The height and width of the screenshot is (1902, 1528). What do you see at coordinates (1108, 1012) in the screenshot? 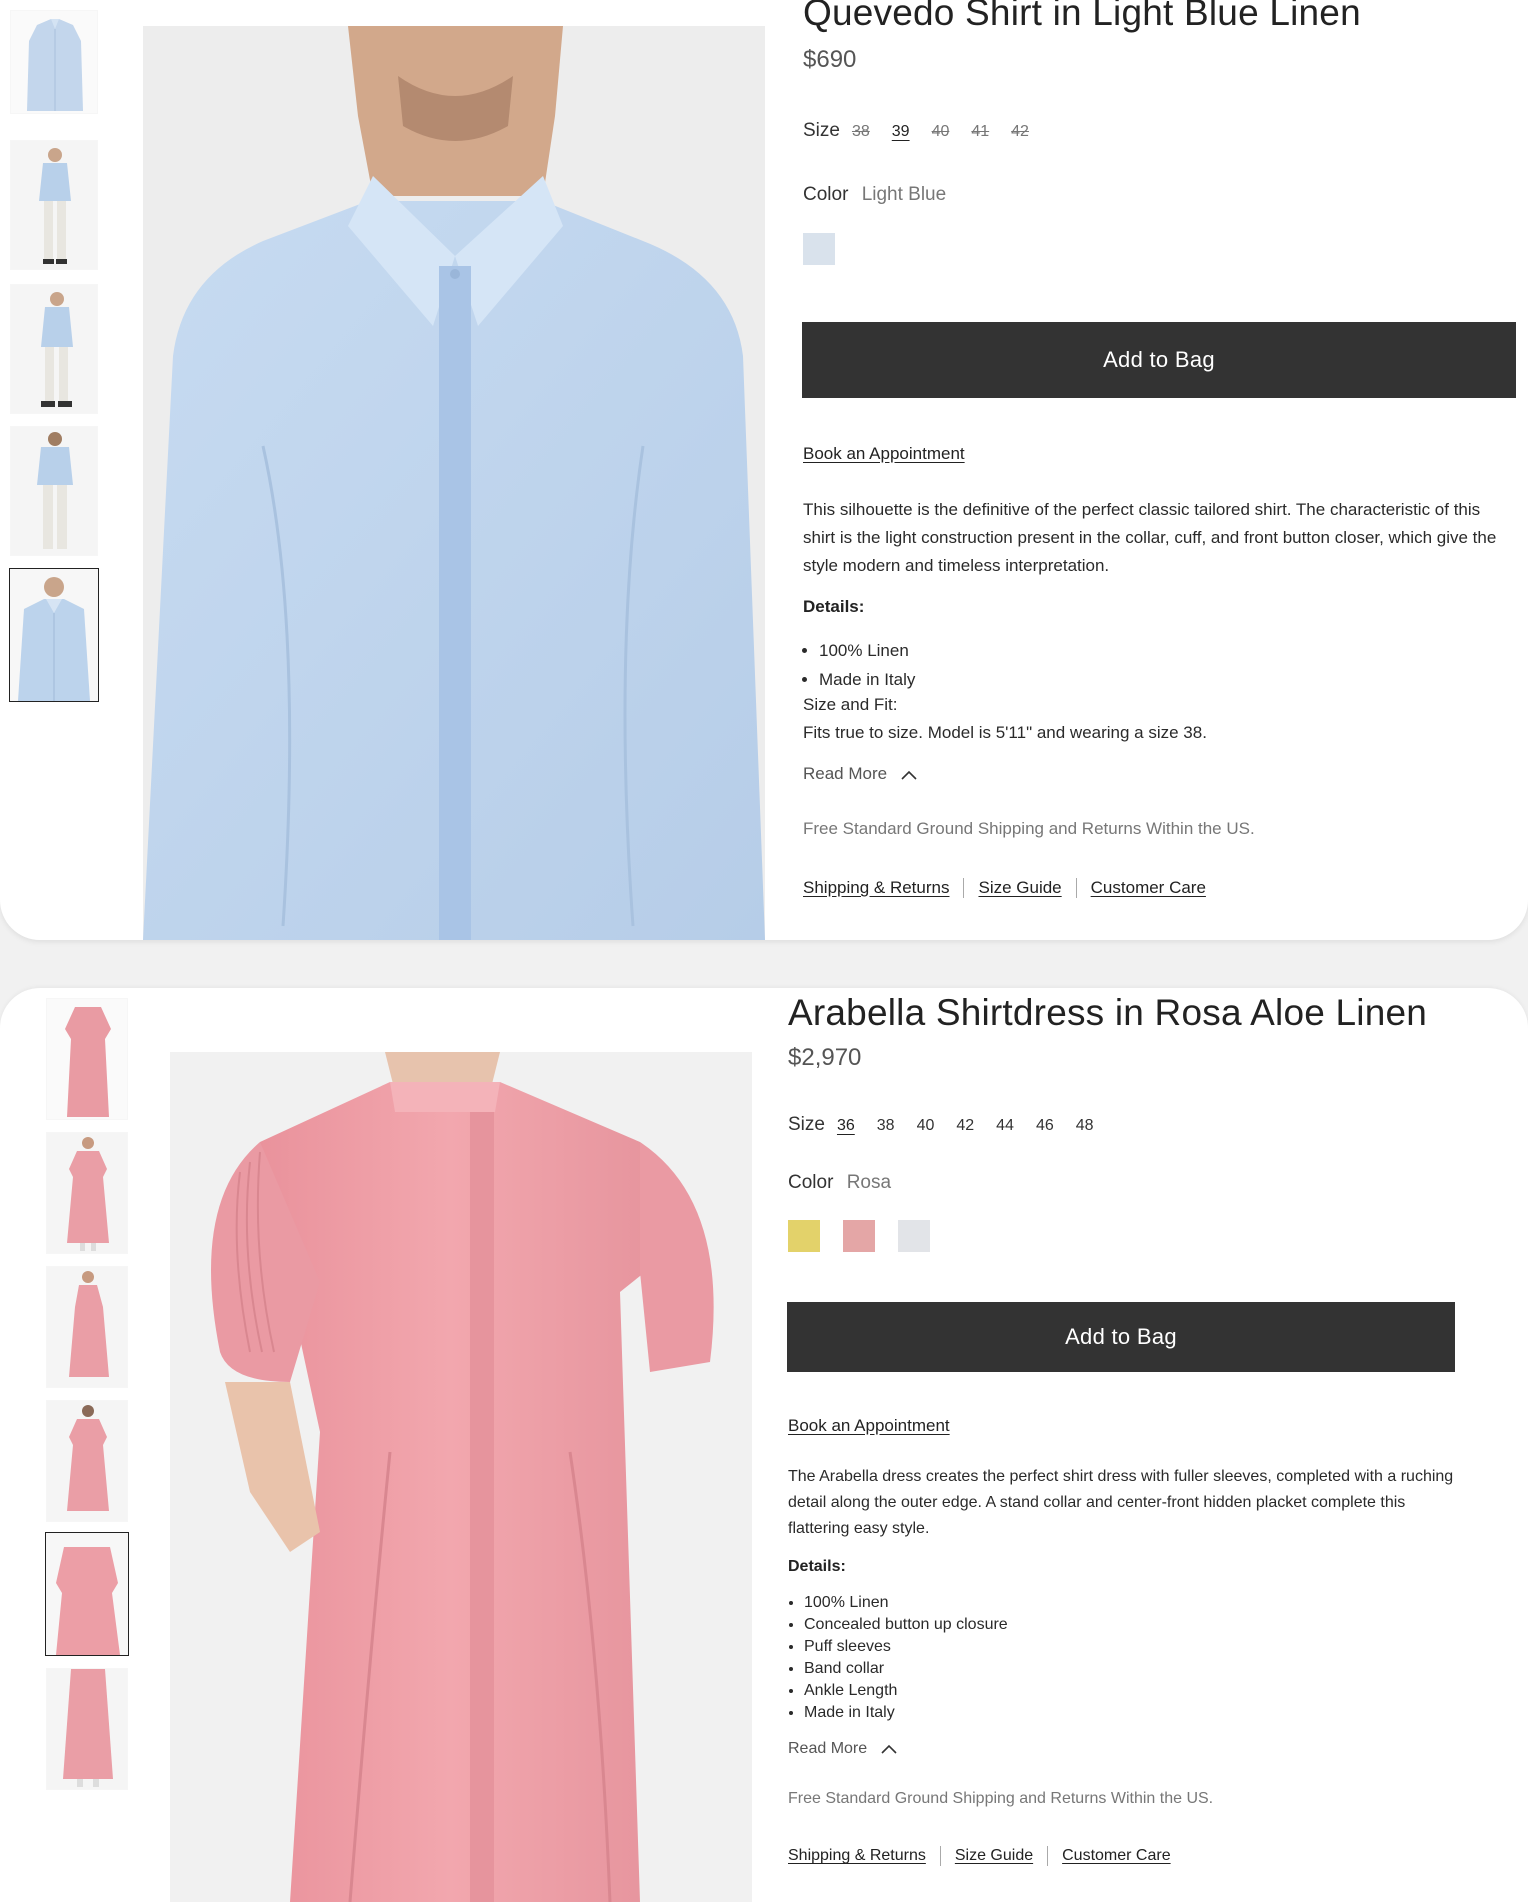
I see `product-title: Arabella Shirtdress in Rosa Aloe Linen` at bounding box center [1108, 1012].